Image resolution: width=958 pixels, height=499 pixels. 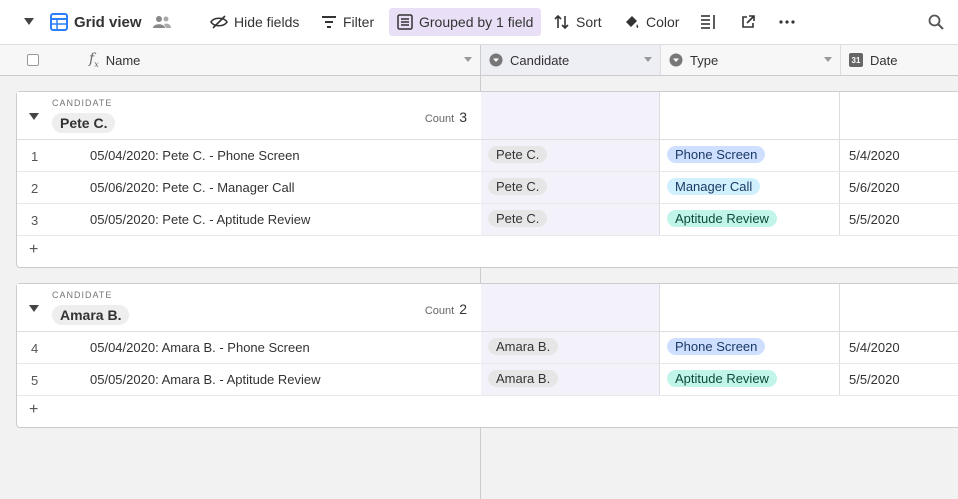 I want to click on table-row-fields: Pete C. Manager Call 5/6/2020, so click(x=719, y=188).